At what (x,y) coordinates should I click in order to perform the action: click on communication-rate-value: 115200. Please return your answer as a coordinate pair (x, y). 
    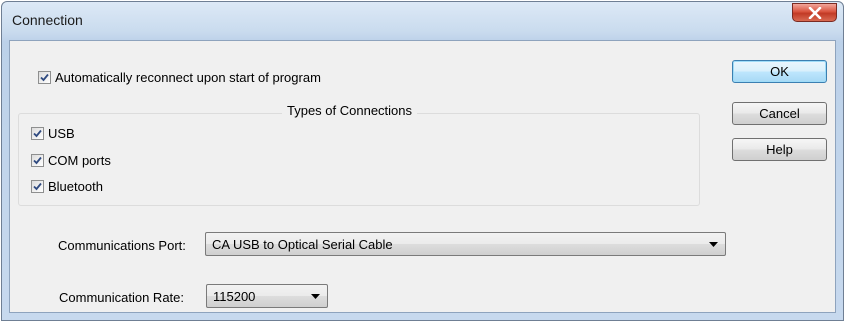
    Looking at the image, I should click on (234, 296).